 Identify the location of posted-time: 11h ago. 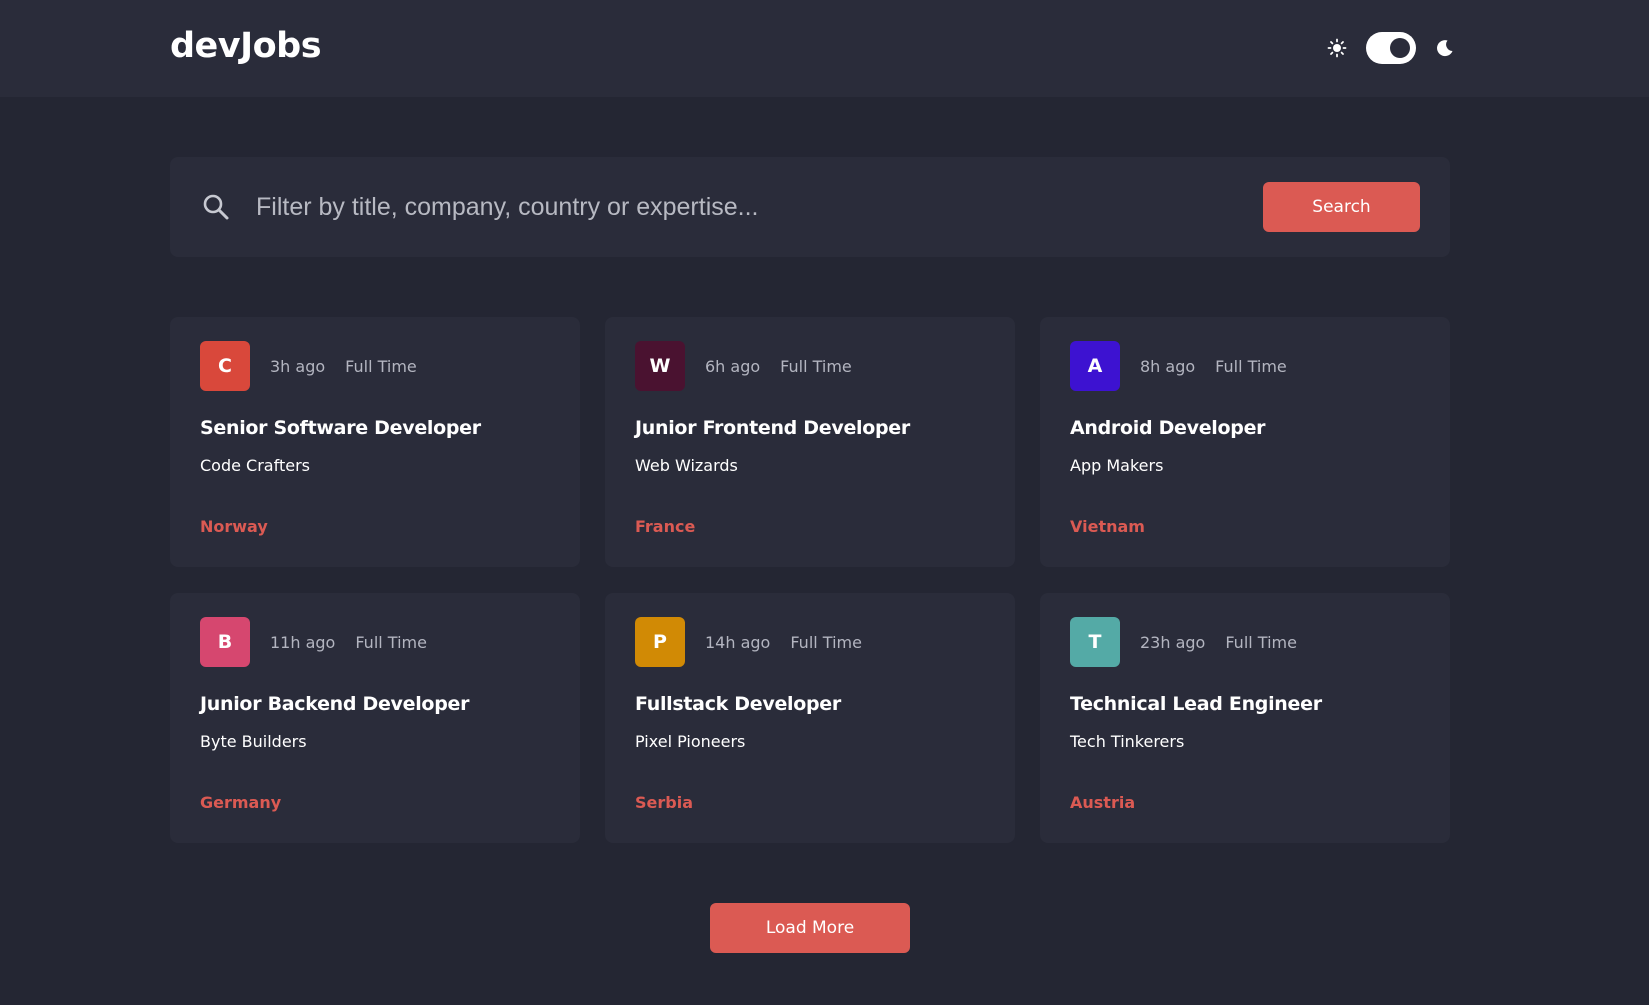
(303, 642).